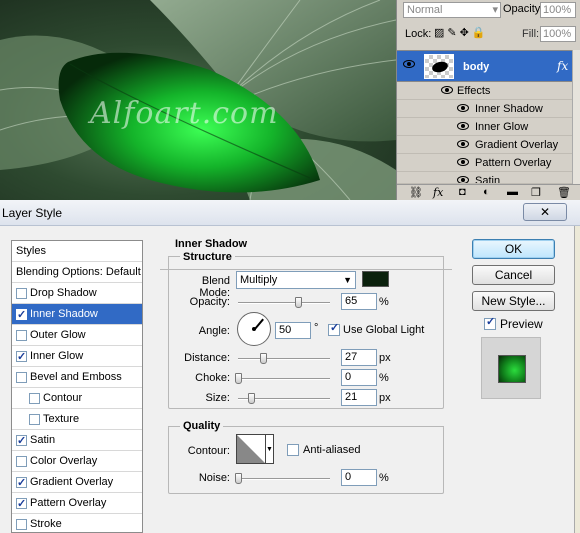  What do you see at coordinates (214, 331) in the screenshot?
I see `angle-label: Angle:` at bounding box center [214, 331].